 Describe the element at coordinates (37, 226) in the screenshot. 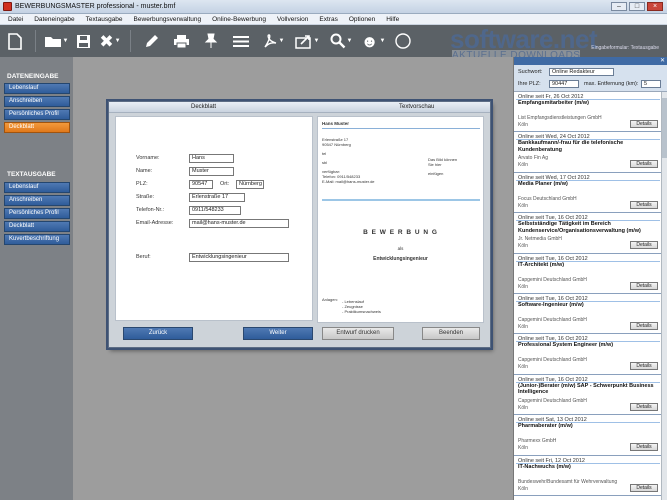

I see `sidebar-item-out-deckblatt: Deckblatt` at that location.